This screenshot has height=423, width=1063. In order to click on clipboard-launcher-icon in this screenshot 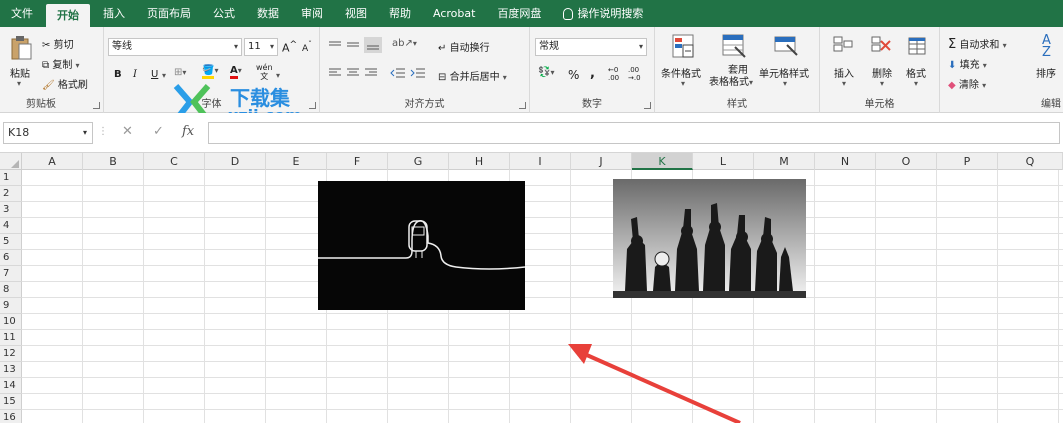, I will do `click(96, 105)`.